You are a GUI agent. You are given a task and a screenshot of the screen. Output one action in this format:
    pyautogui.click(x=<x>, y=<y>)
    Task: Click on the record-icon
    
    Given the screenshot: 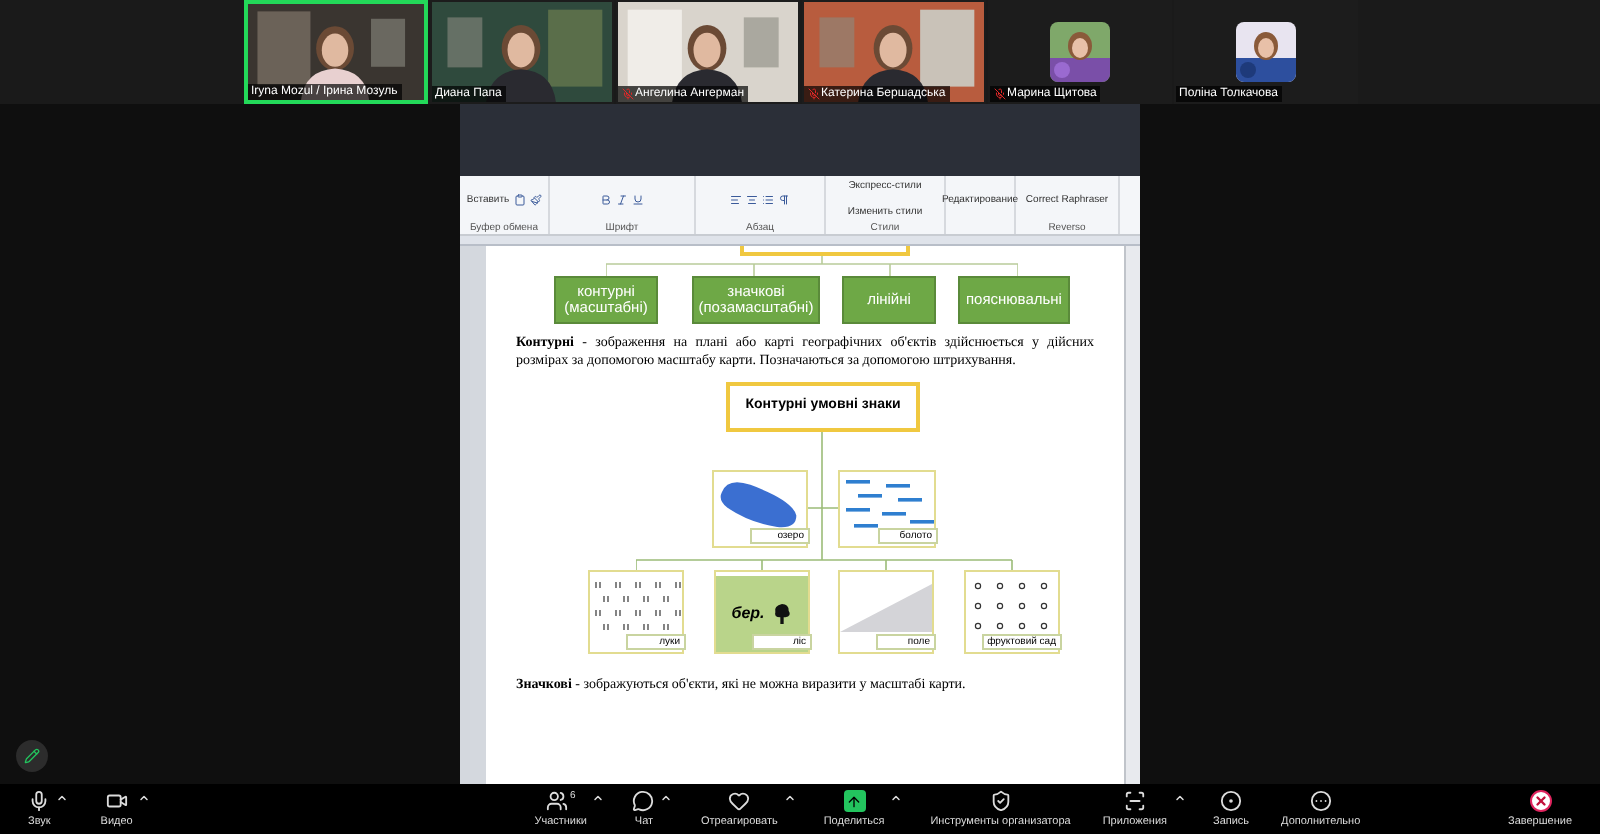 What is the action you would take?
    pyautogui.click(x=1231, y=801)
    